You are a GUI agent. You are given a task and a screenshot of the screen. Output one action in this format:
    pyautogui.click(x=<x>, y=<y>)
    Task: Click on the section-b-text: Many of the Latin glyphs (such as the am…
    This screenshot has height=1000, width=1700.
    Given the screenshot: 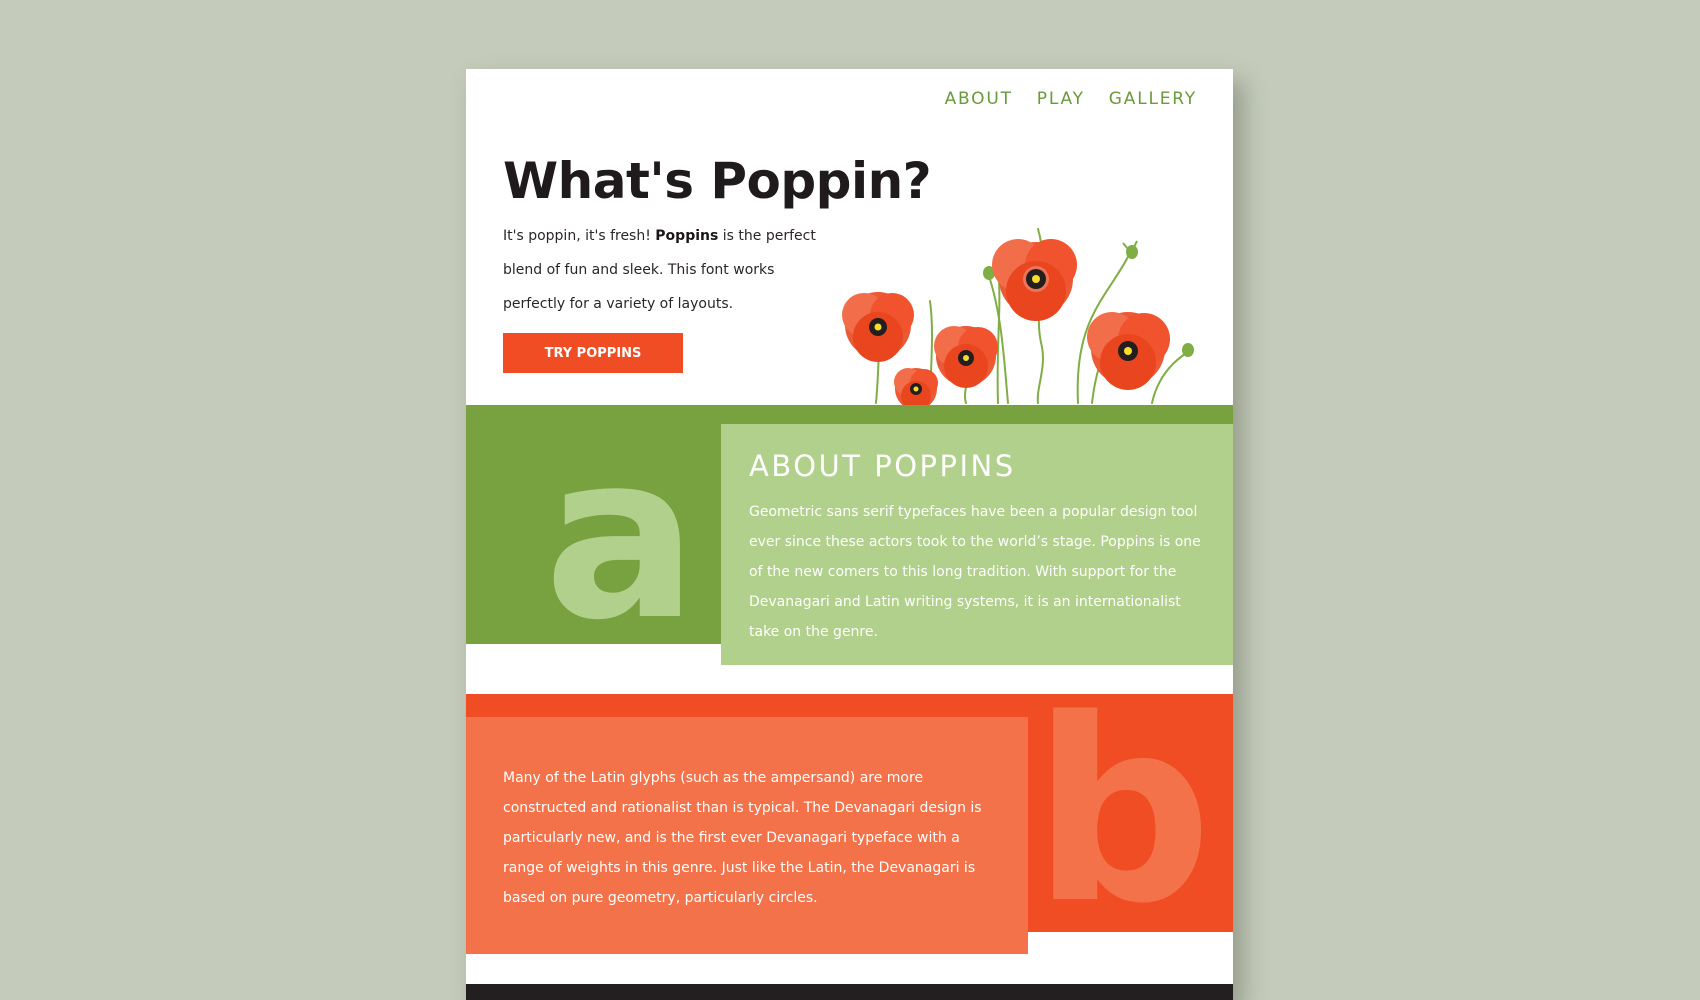 What is the action you would take?
    pyautogui.click(x=742, y=838)
    